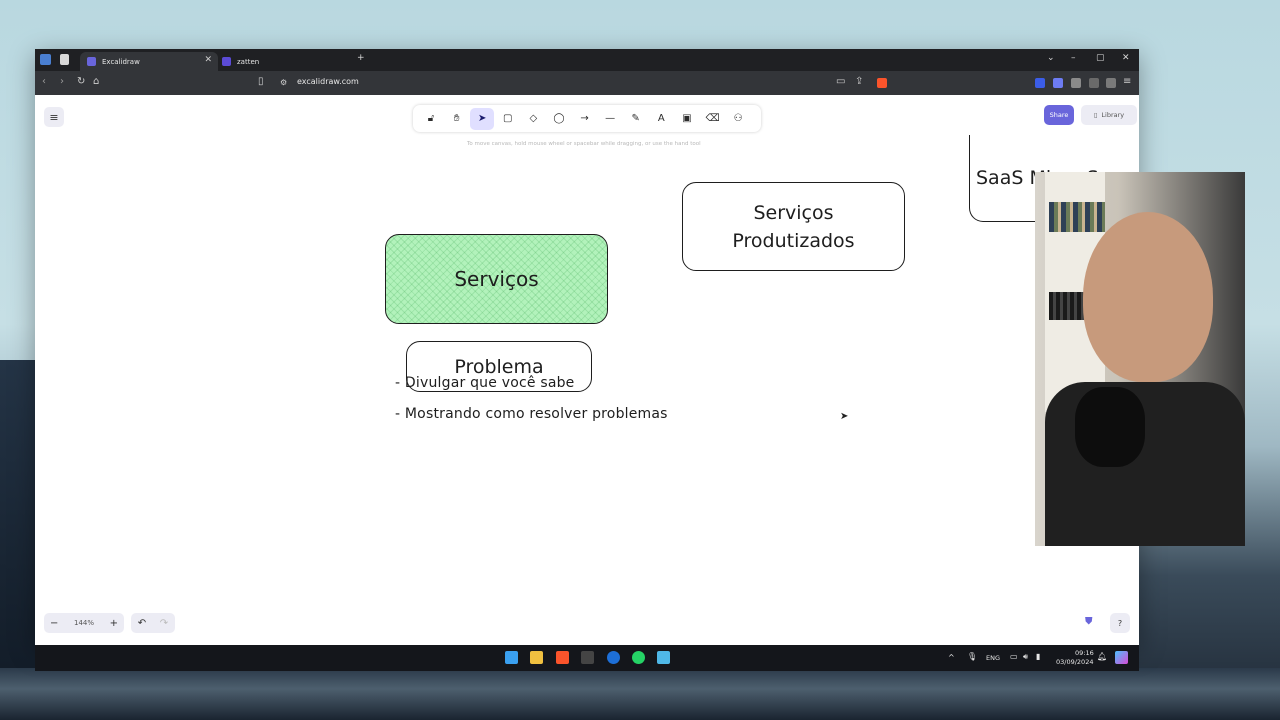 The image size is (1280, 720). I want to click on cast-icon: ▭, so click(840, 81).